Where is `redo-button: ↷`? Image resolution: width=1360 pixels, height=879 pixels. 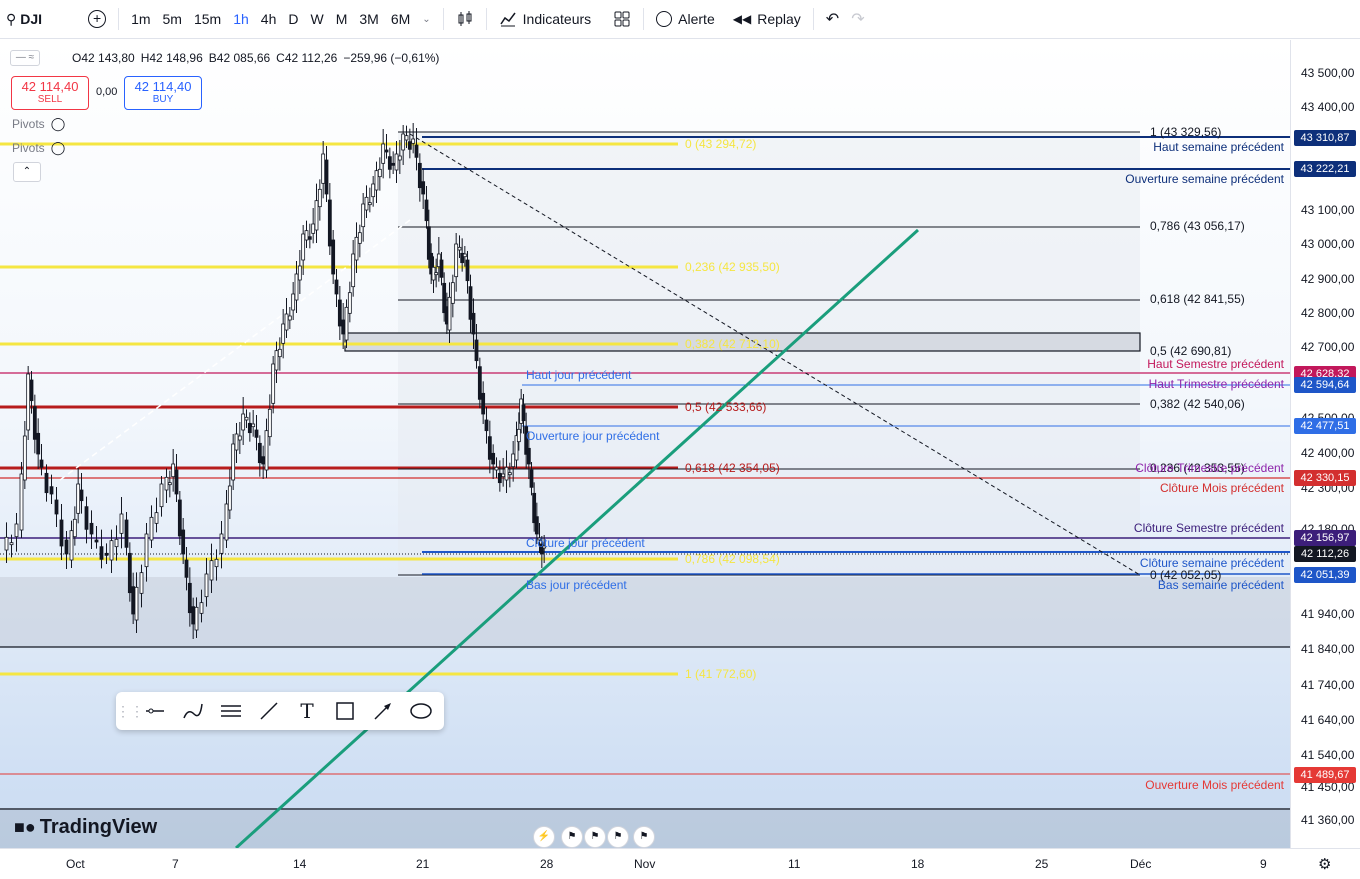 redo-button: ↷ is located at coordinates (857, 19).